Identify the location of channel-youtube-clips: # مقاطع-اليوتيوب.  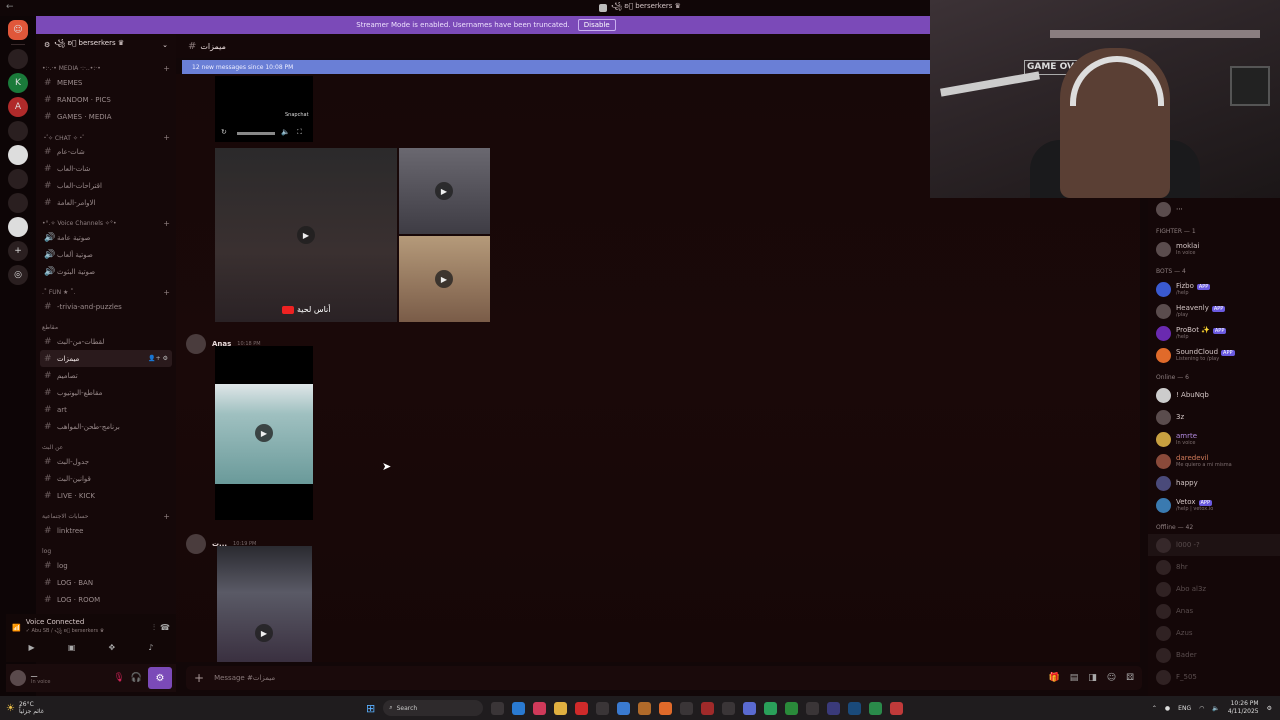
(106, 392).